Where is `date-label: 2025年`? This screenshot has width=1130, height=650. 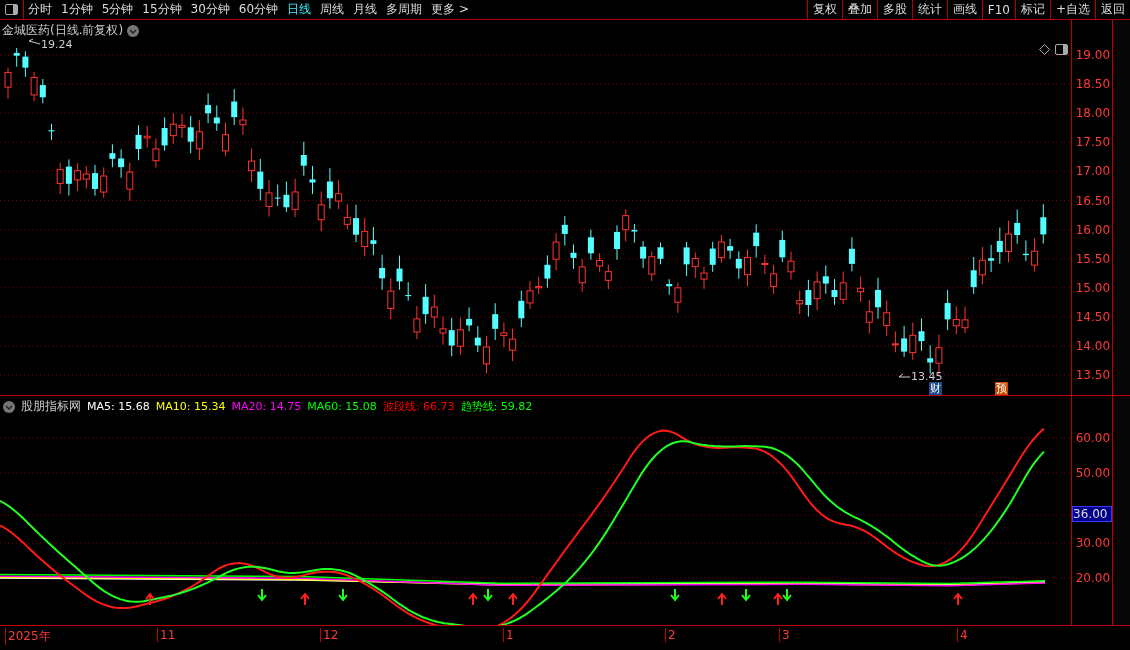
date-label: 2025年 is located at coordinates (28, 636).